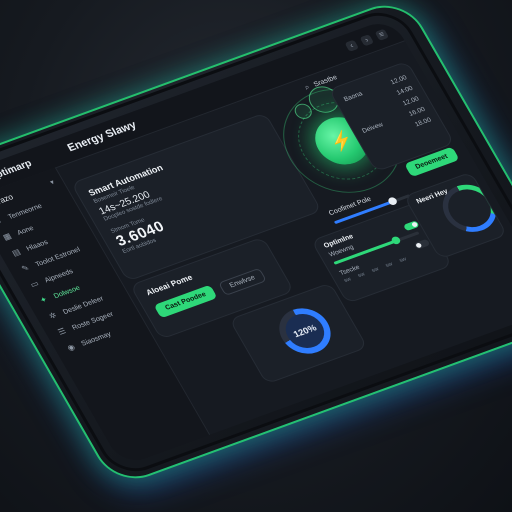 The height and width of the screenshot is (512, 512). I want to click on gear-icon: ✲, so click(53, 315).